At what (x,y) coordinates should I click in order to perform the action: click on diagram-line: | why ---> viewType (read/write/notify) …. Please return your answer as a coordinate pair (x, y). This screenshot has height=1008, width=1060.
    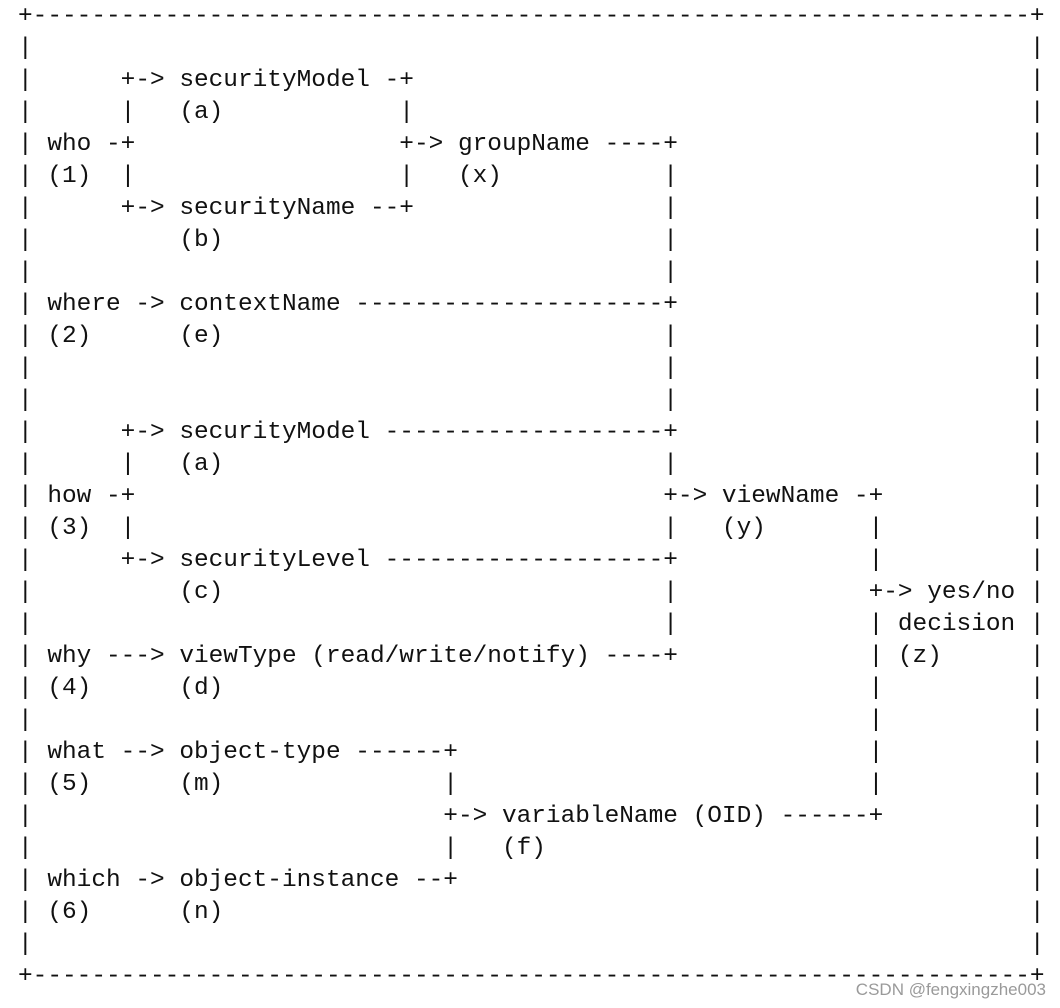
    Looking at the image, I should click on (531, 656).